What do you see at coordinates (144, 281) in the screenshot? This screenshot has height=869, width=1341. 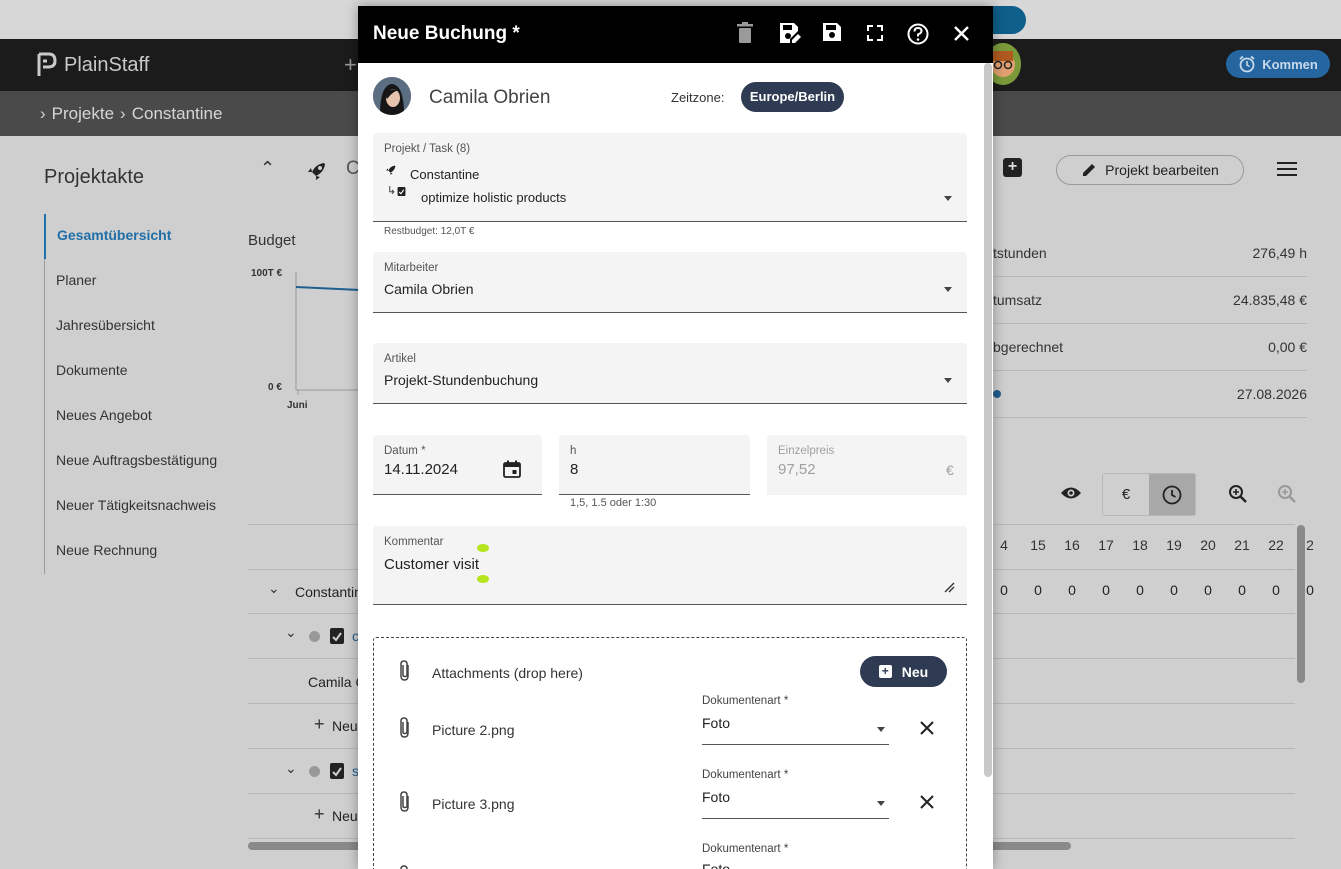 I see `sidebar-item-planer: Planer` at bounding box center [144, 281].